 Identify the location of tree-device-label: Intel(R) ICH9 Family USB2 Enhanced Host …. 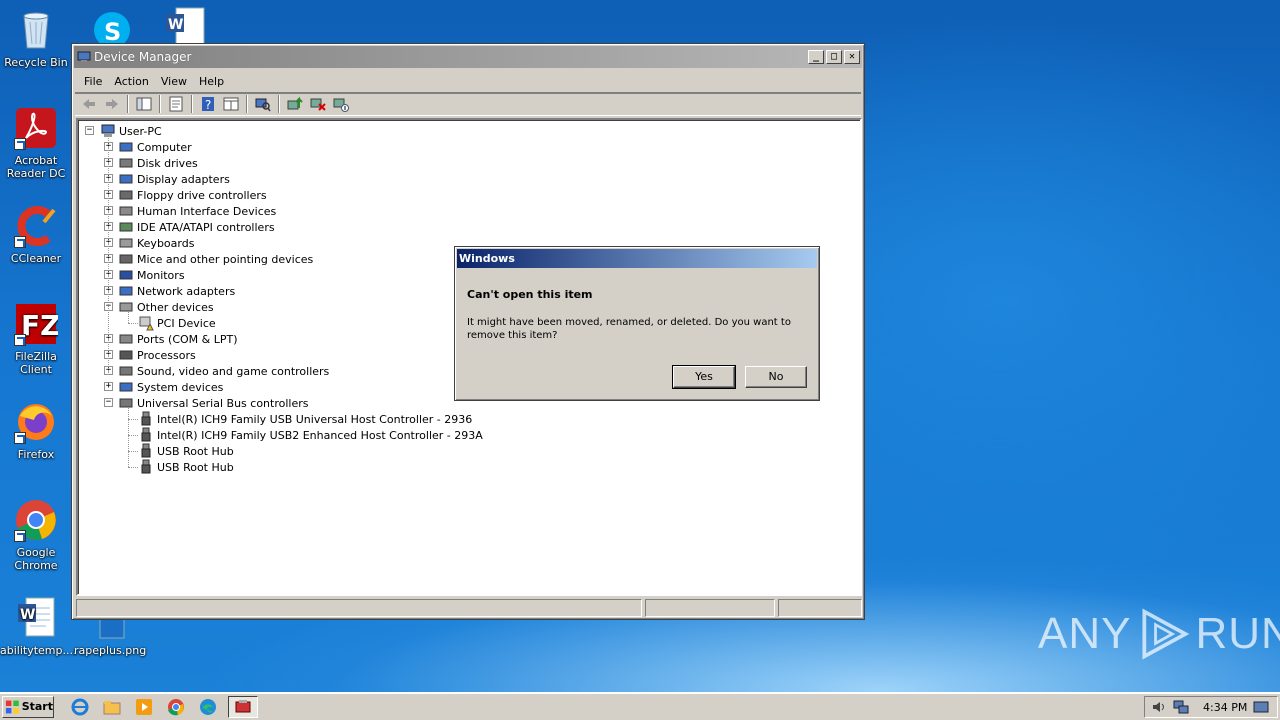
(320, 435).